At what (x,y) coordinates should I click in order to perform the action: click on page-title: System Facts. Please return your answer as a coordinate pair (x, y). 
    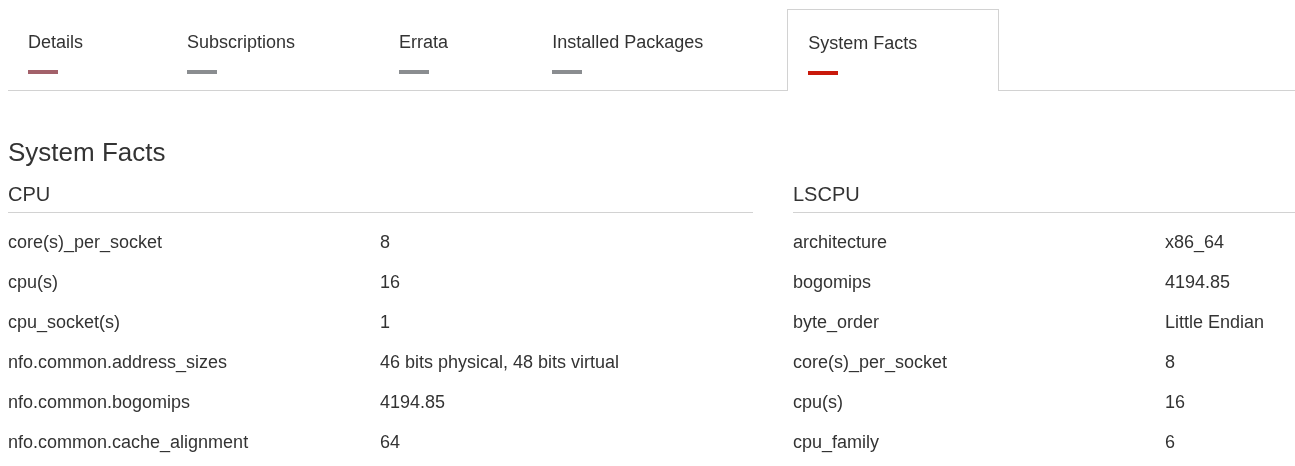
    Looking at the image, I should click on (87, 152).